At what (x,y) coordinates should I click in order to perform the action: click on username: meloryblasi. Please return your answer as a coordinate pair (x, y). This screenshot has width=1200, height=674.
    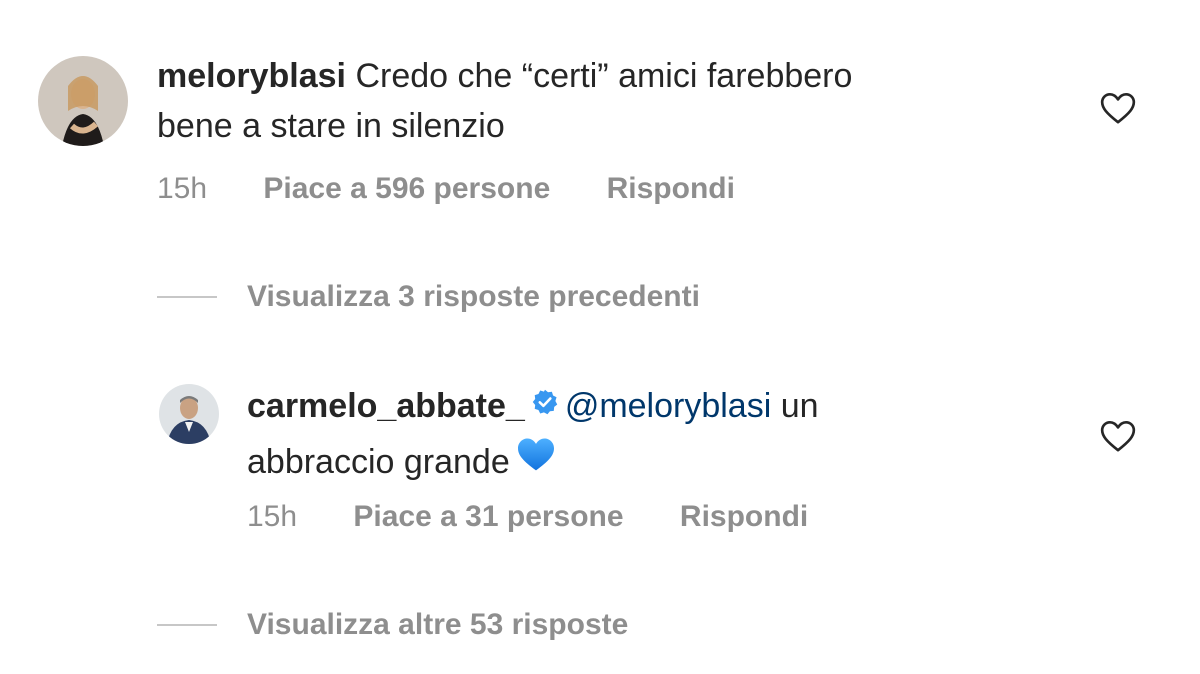
    Looking at the image, I should click on (251, 76).